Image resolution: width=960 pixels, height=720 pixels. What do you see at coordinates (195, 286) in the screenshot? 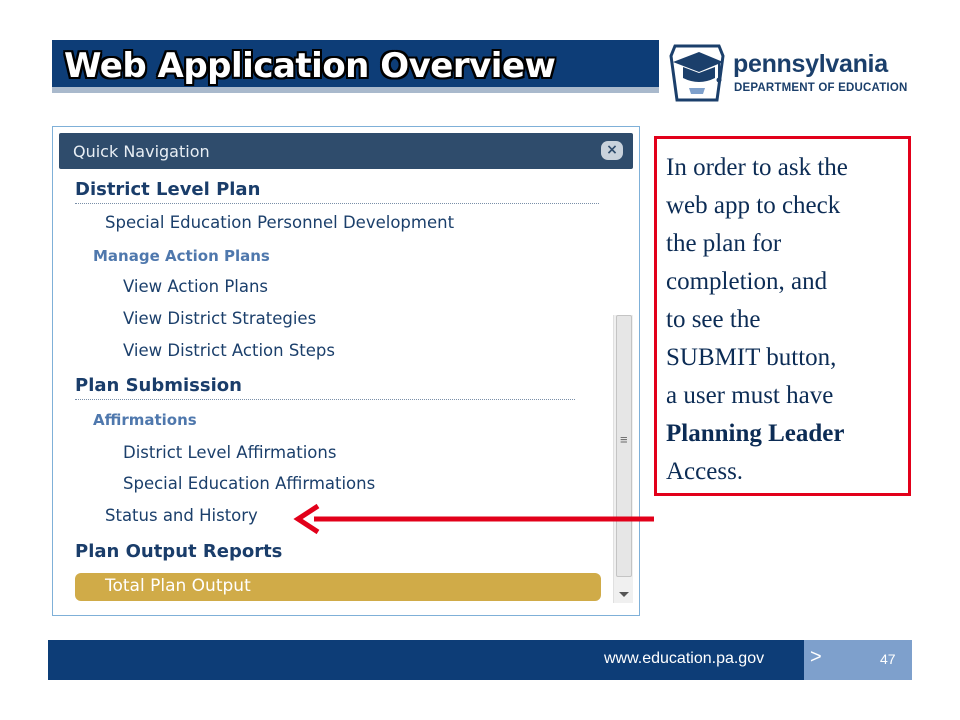
I see `nav-link-view-action-plans: View Action Plans` at bounding box center [195, 286].